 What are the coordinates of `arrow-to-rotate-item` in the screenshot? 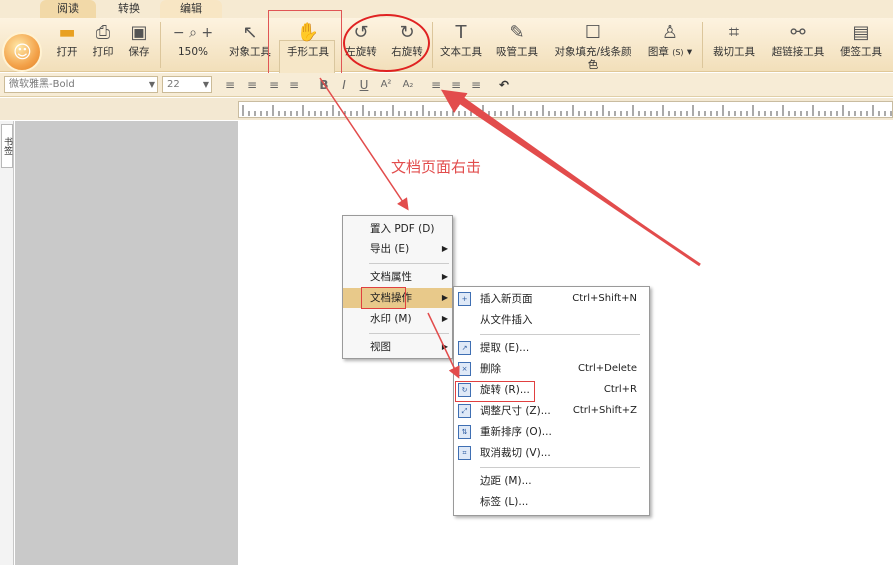 It's located at (443, 345).